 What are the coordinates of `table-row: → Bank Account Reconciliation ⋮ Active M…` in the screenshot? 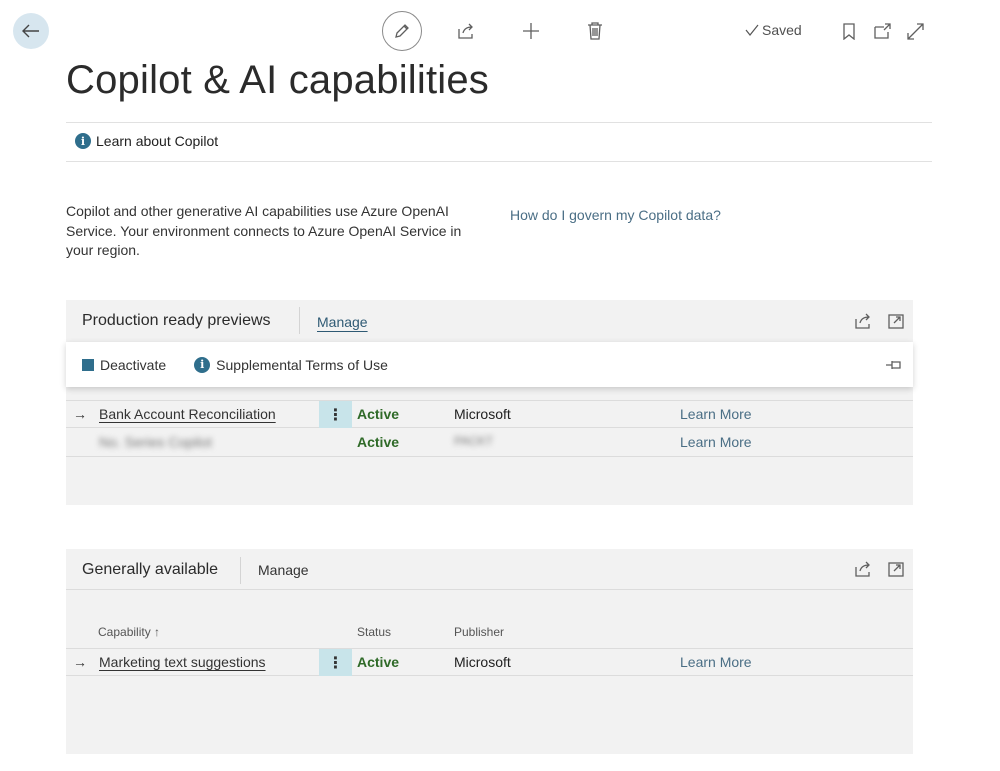 It's located at (489, 414).